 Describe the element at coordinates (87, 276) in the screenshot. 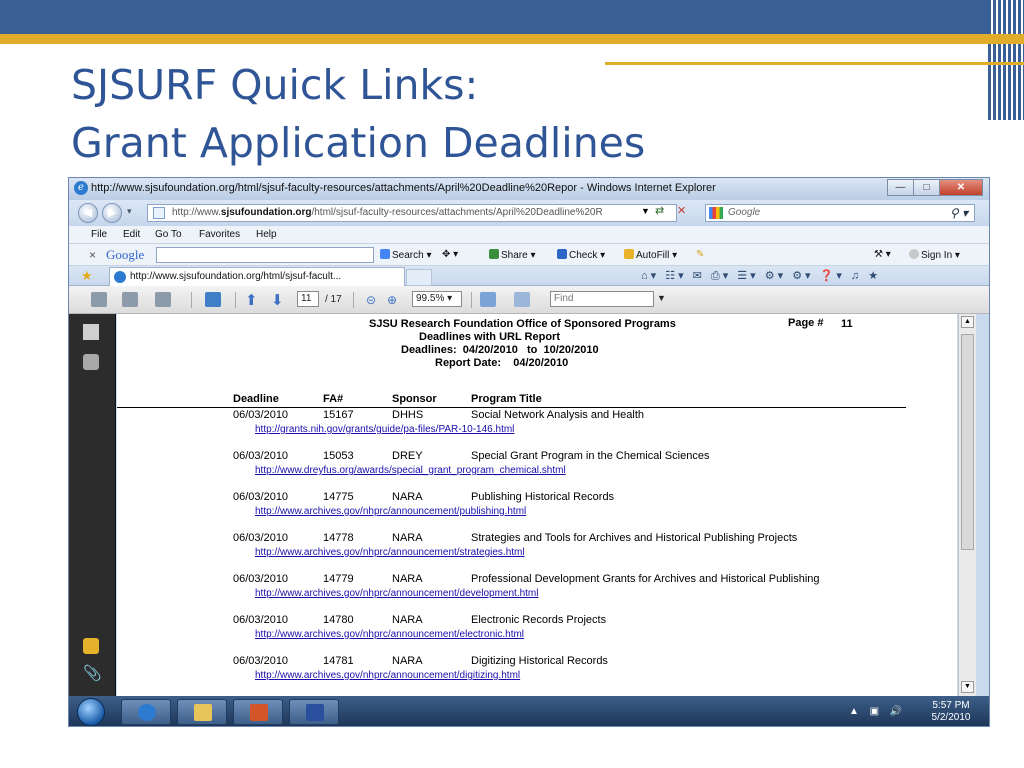

I see `favorites-star-icon: ★` at that location.